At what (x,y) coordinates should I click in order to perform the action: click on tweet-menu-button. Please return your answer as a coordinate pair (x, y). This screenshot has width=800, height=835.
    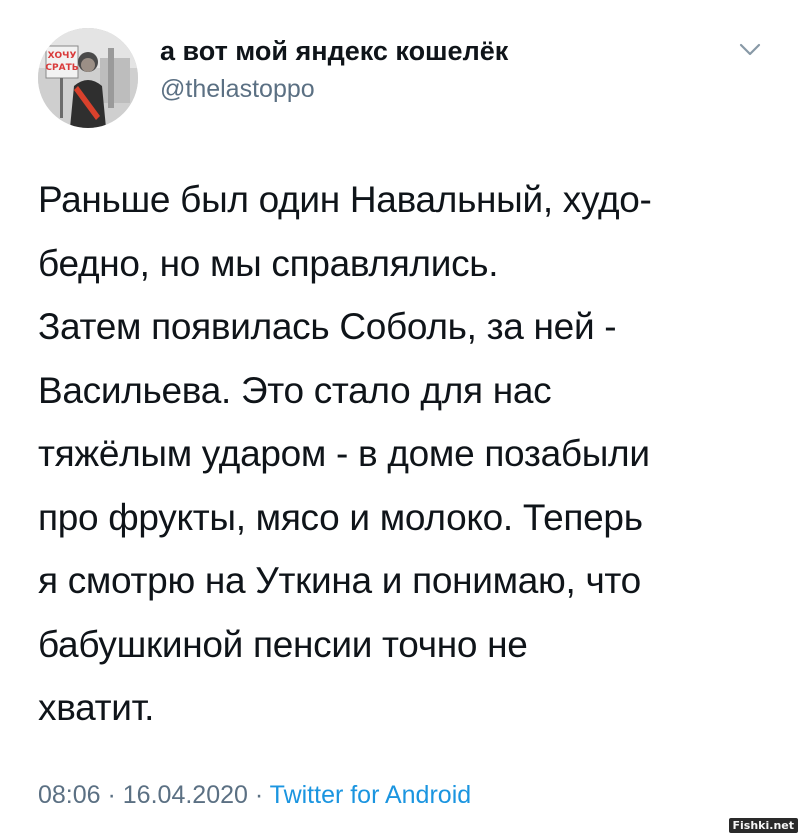
    Looking at the image, I should click on (750, 50).